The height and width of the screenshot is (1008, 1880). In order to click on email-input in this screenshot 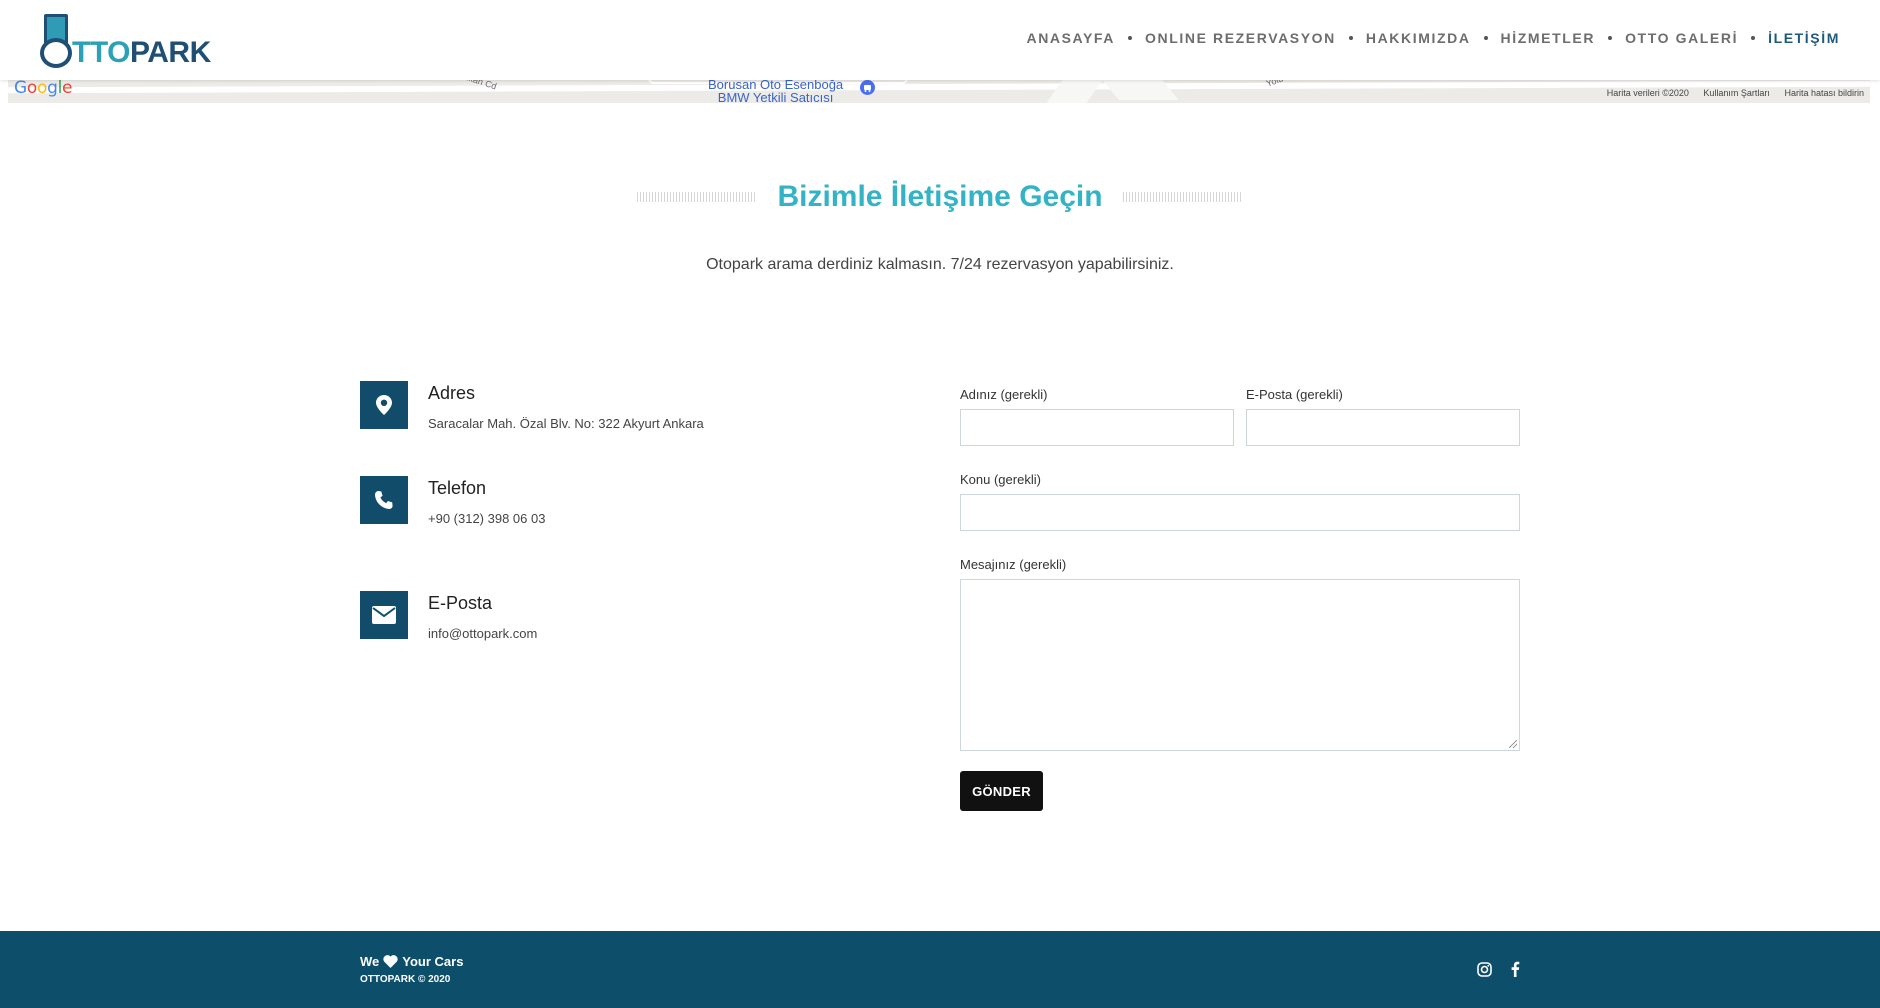, I will do `click(1383, 427)`.